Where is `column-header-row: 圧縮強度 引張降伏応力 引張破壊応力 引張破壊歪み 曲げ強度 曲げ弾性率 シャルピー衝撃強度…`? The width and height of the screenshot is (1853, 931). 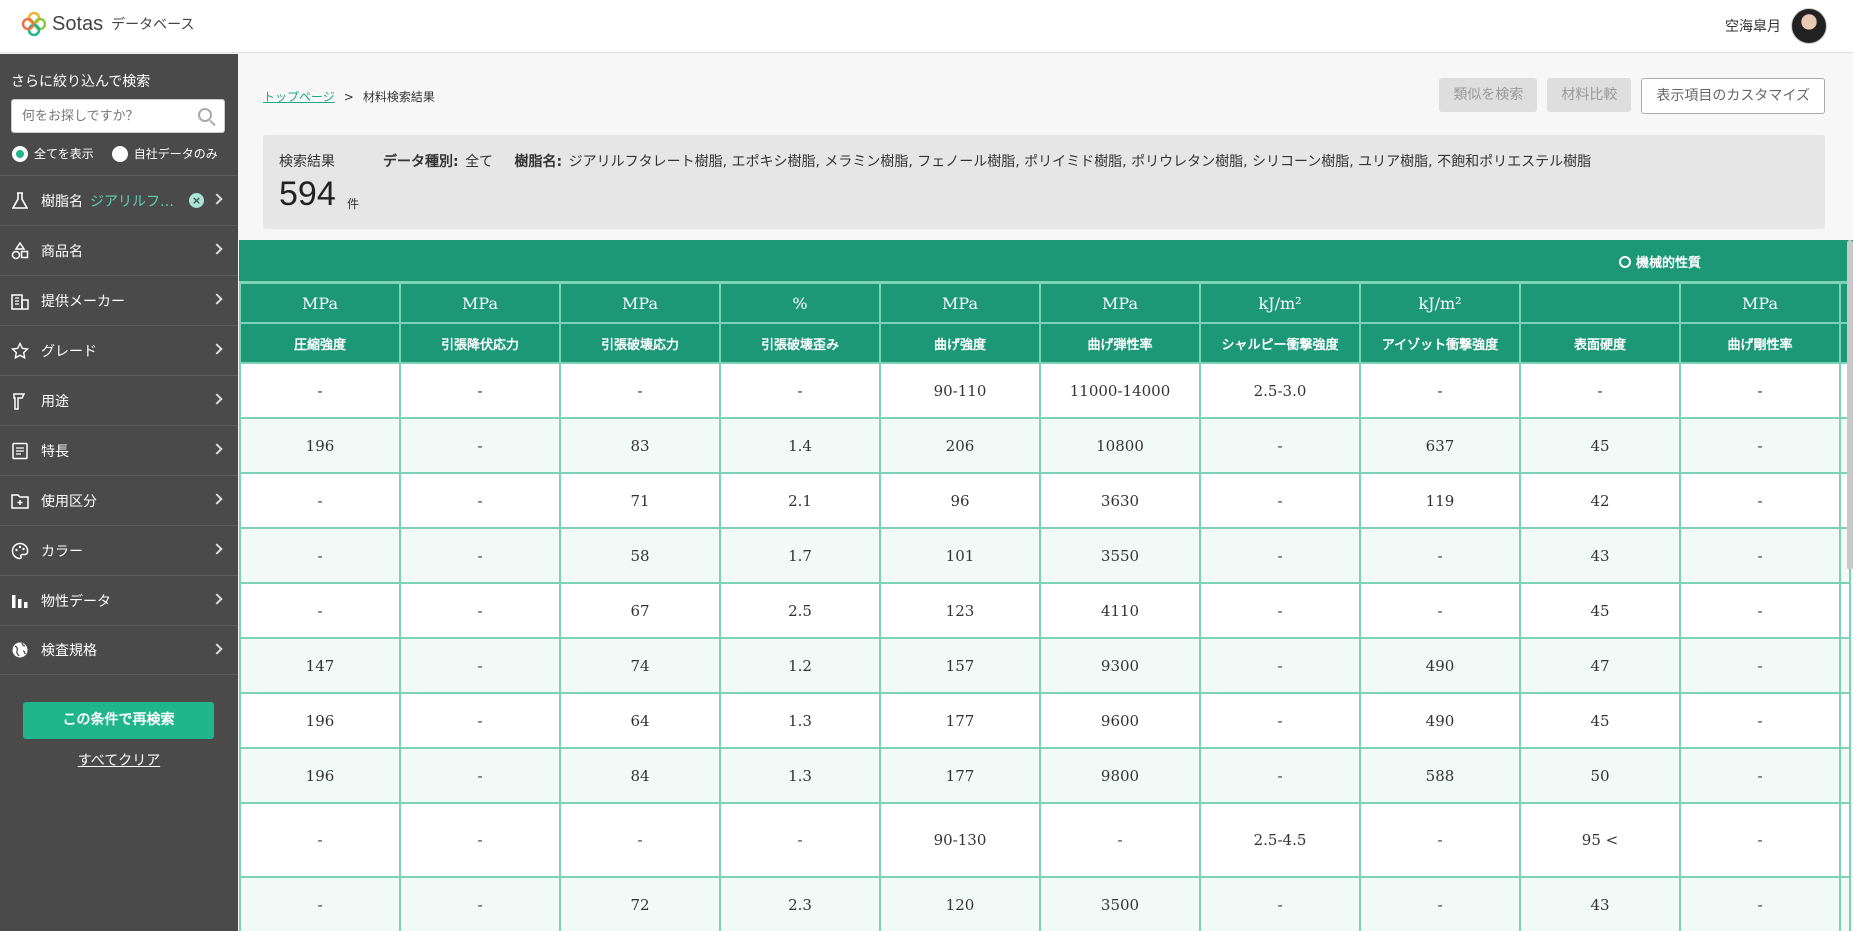
column-header-row: 圧縮強度 引張降伏応力 引張破壊応力 引張破壊歪み 曲げ強度 曲げ弾性率 シャルピー衝撃強度… is located at coordinates (1045, 343).